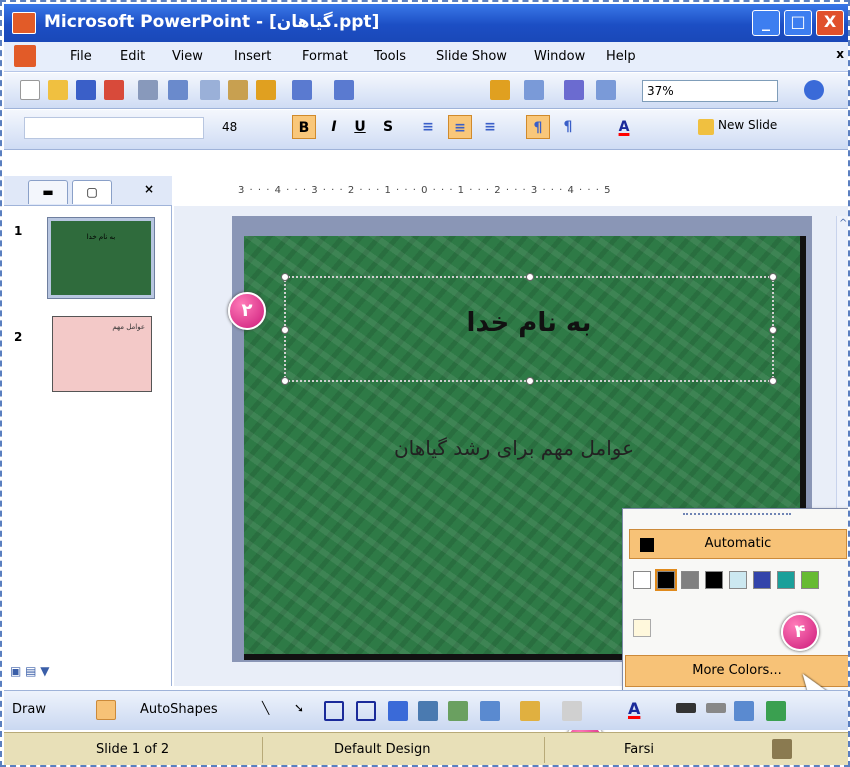  What do you see at coordinates (102, 354) in the screenshot?
I see `slide-thumbnail-2: عوامل مهم` at bounding box center [102, 354].